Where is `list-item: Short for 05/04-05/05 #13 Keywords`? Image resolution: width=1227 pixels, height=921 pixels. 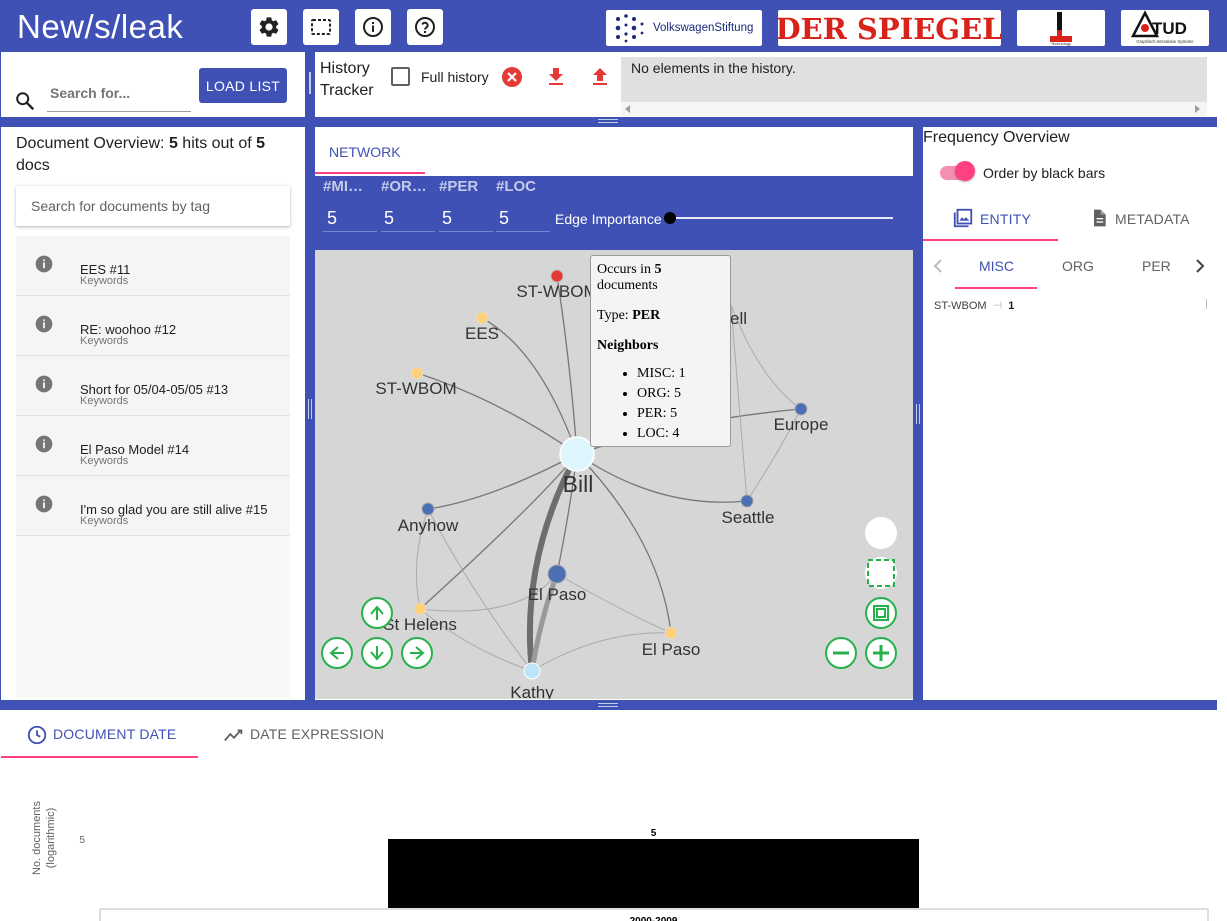 list-item: Short for 05/04-05/05 #13 Keywords is located at coordinates (153, 386).